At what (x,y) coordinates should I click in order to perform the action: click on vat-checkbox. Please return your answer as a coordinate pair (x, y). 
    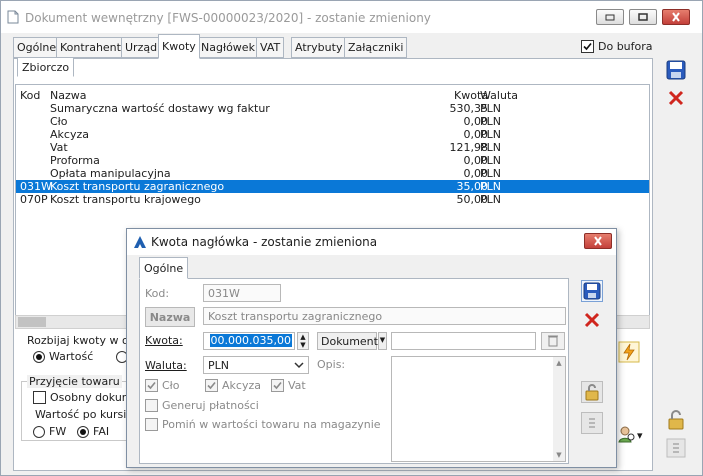
    Looking at the image, I should click on (277, 385).